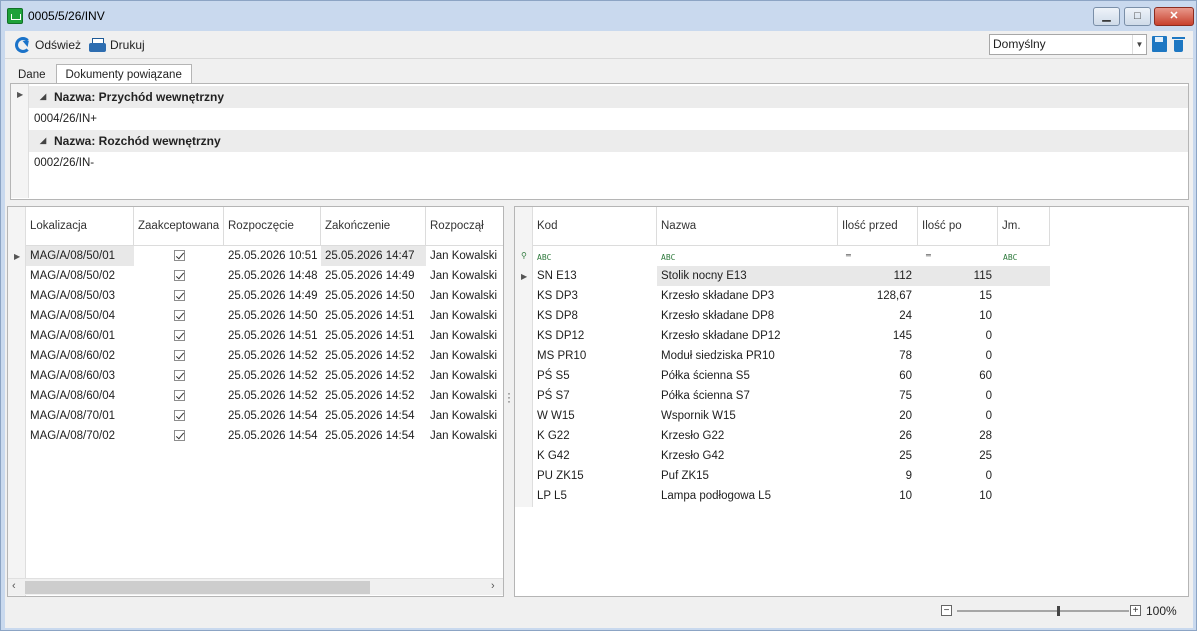  What do you see at coordinates (1106, 16) in the screenshot?
I see `minimize-button: ▁` at bounding box center [1106, 16].